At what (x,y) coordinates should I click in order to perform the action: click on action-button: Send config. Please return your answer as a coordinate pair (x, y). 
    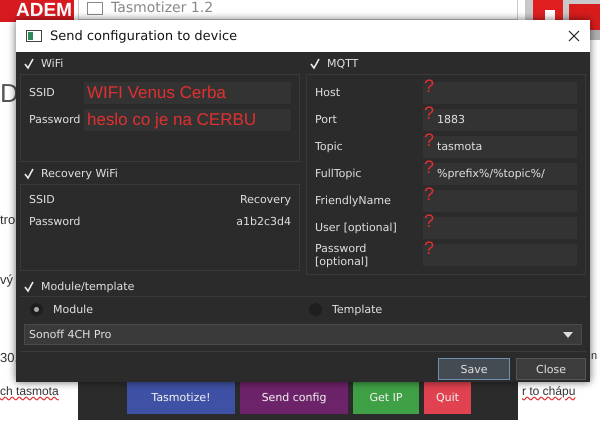
    Looking at the image, I should click on (294, 397).